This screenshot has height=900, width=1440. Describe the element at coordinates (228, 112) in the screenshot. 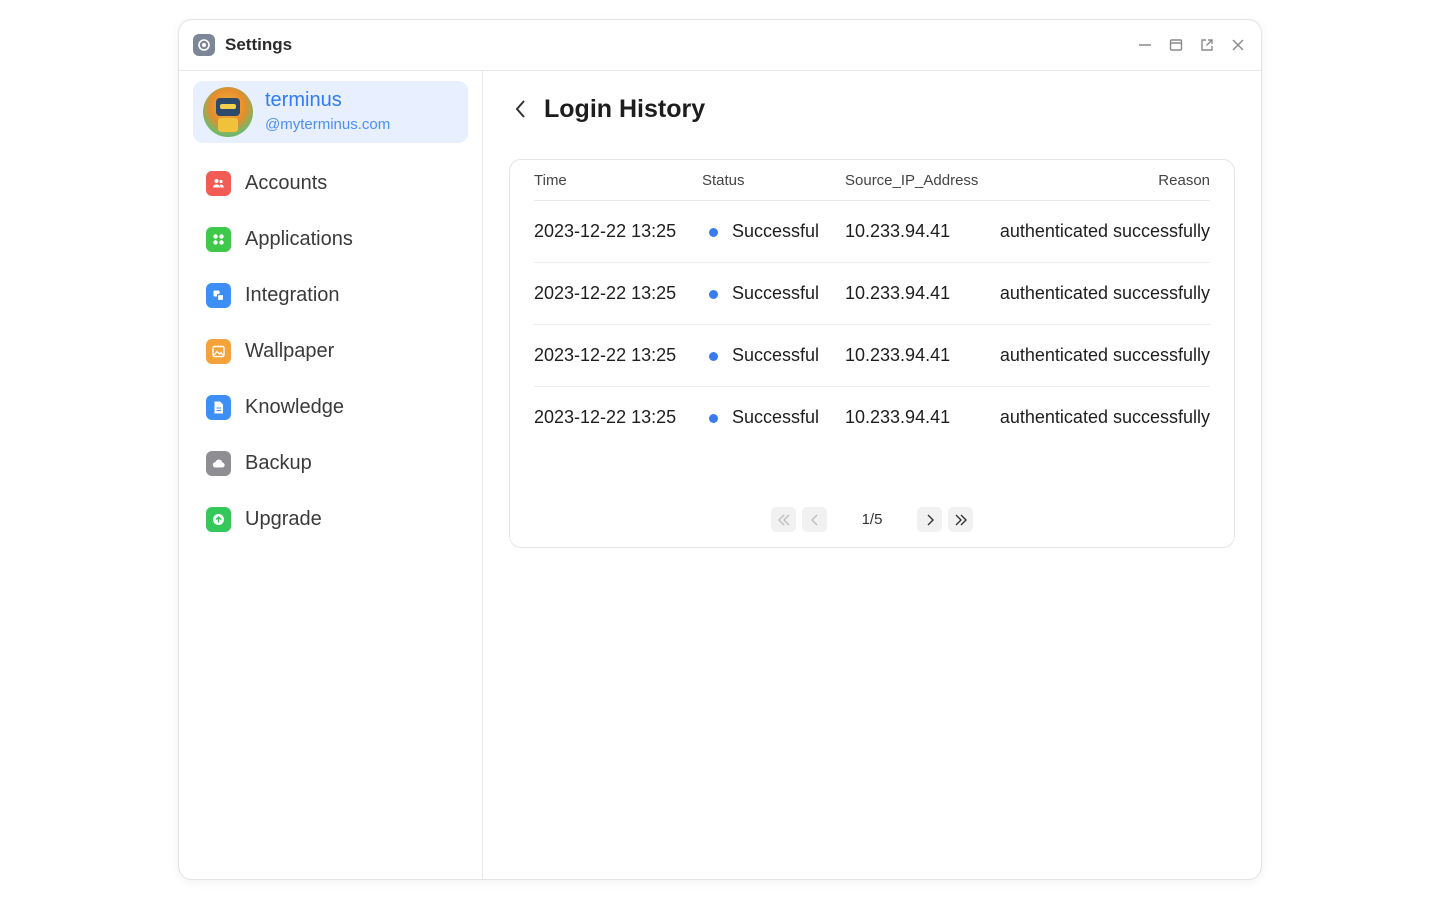

I see `avatar` at that location.